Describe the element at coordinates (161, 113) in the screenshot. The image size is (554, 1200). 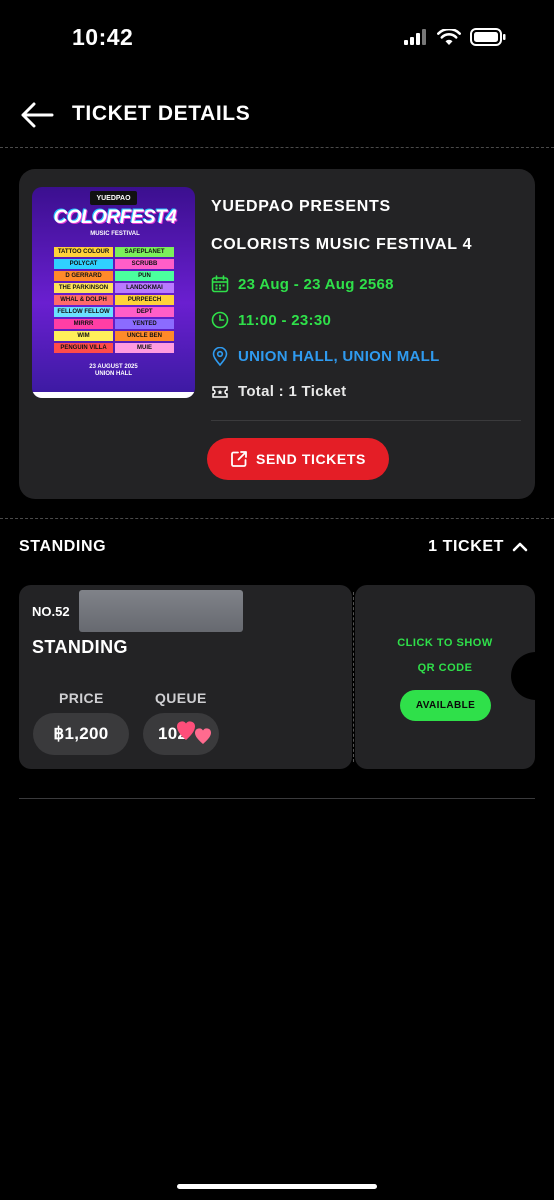
I see `page-title: TICKET DETAILS` at that location.